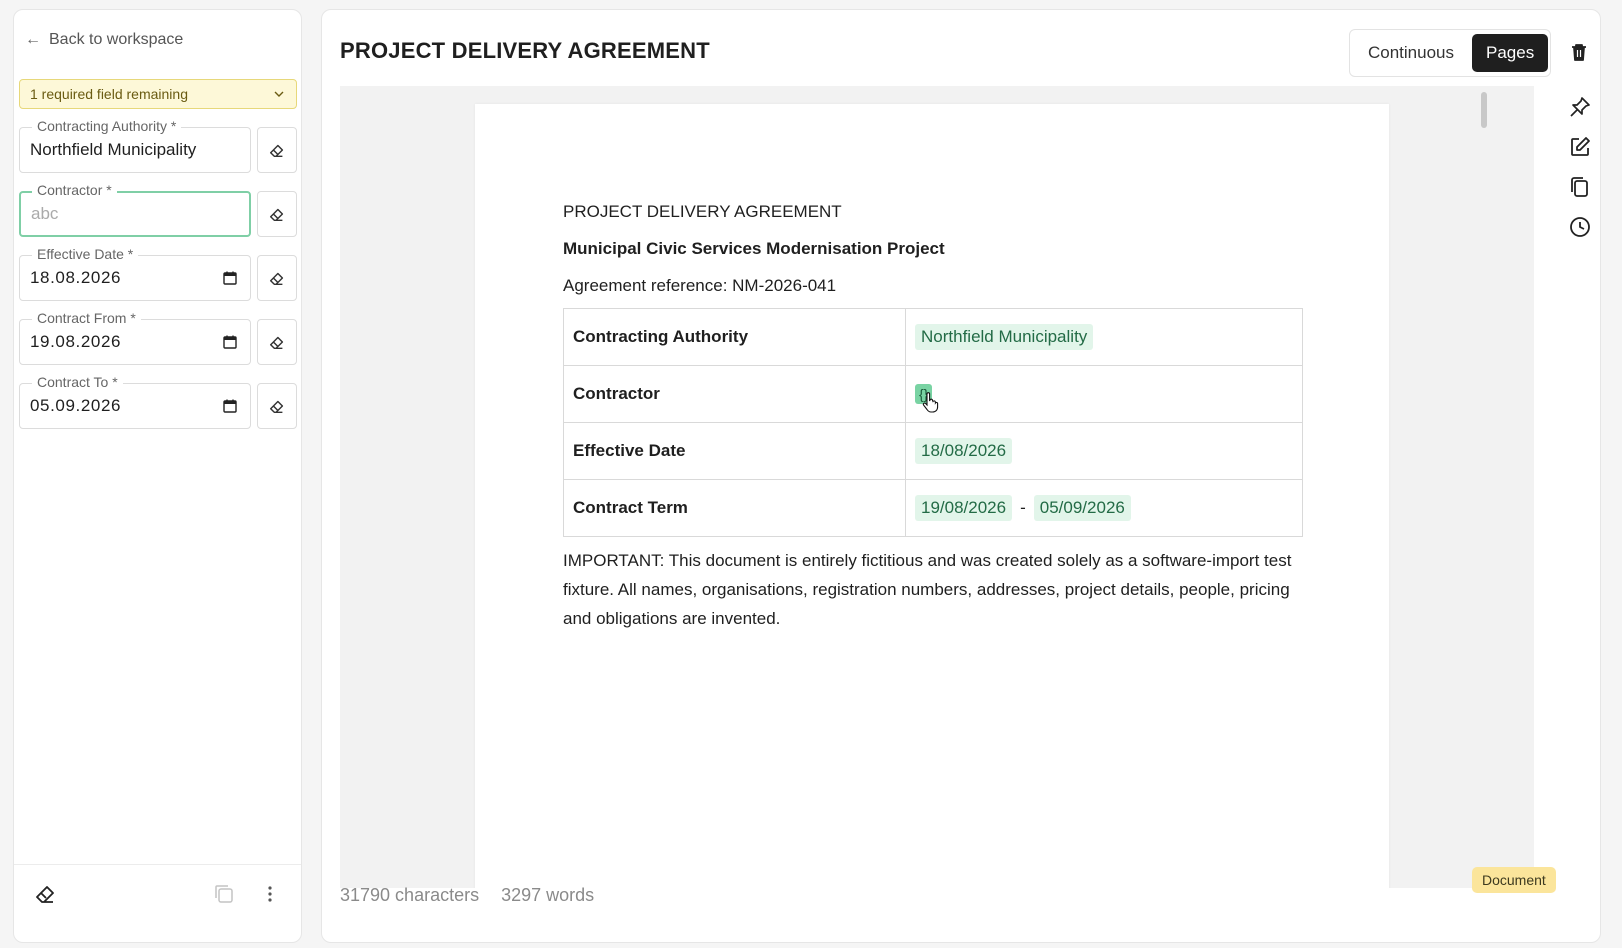 The width and height of the screenshot is (1622, 948). I want to click on table-value-cell: {}, so click(1104, 394).